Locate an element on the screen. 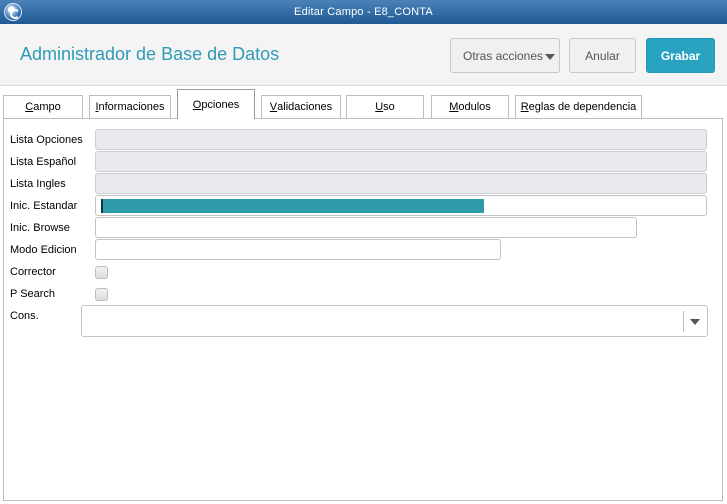  more-actions-label: Otras acciones is located at coordinates (503, 55).